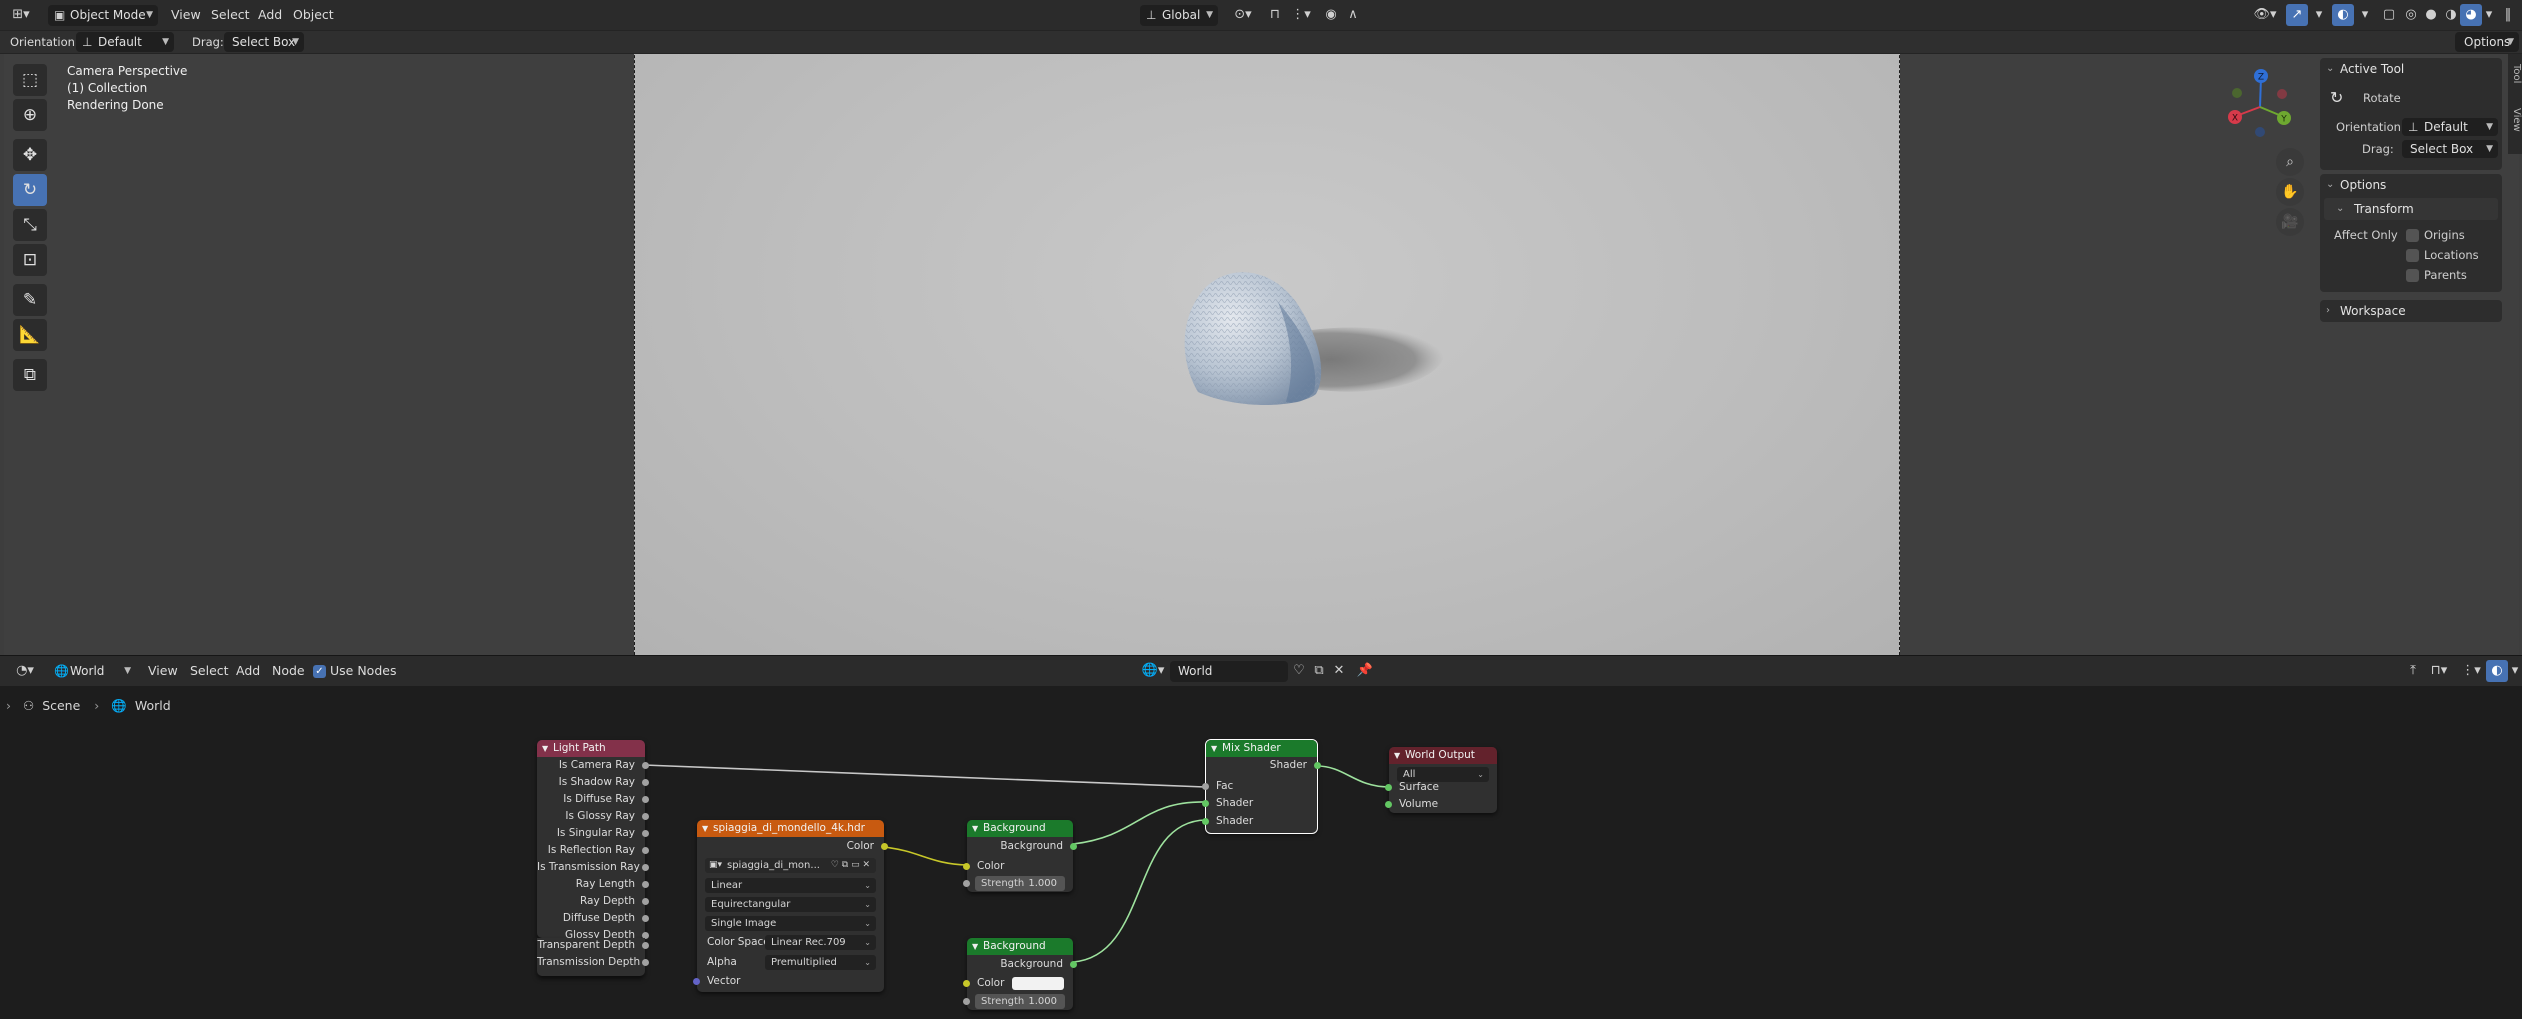  I want to click on menu-object: Object, so click(313, 15).